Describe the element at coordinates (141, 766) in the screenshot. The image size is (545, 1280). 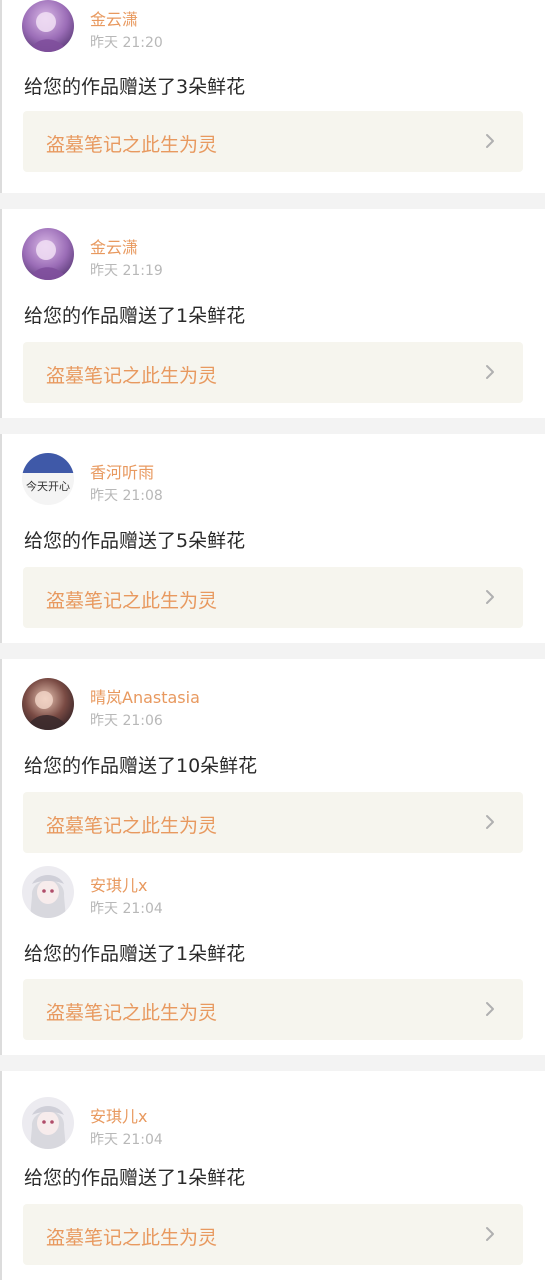
I see `gift-message: 给您的作品赠送了10朵鲜花` at that location.